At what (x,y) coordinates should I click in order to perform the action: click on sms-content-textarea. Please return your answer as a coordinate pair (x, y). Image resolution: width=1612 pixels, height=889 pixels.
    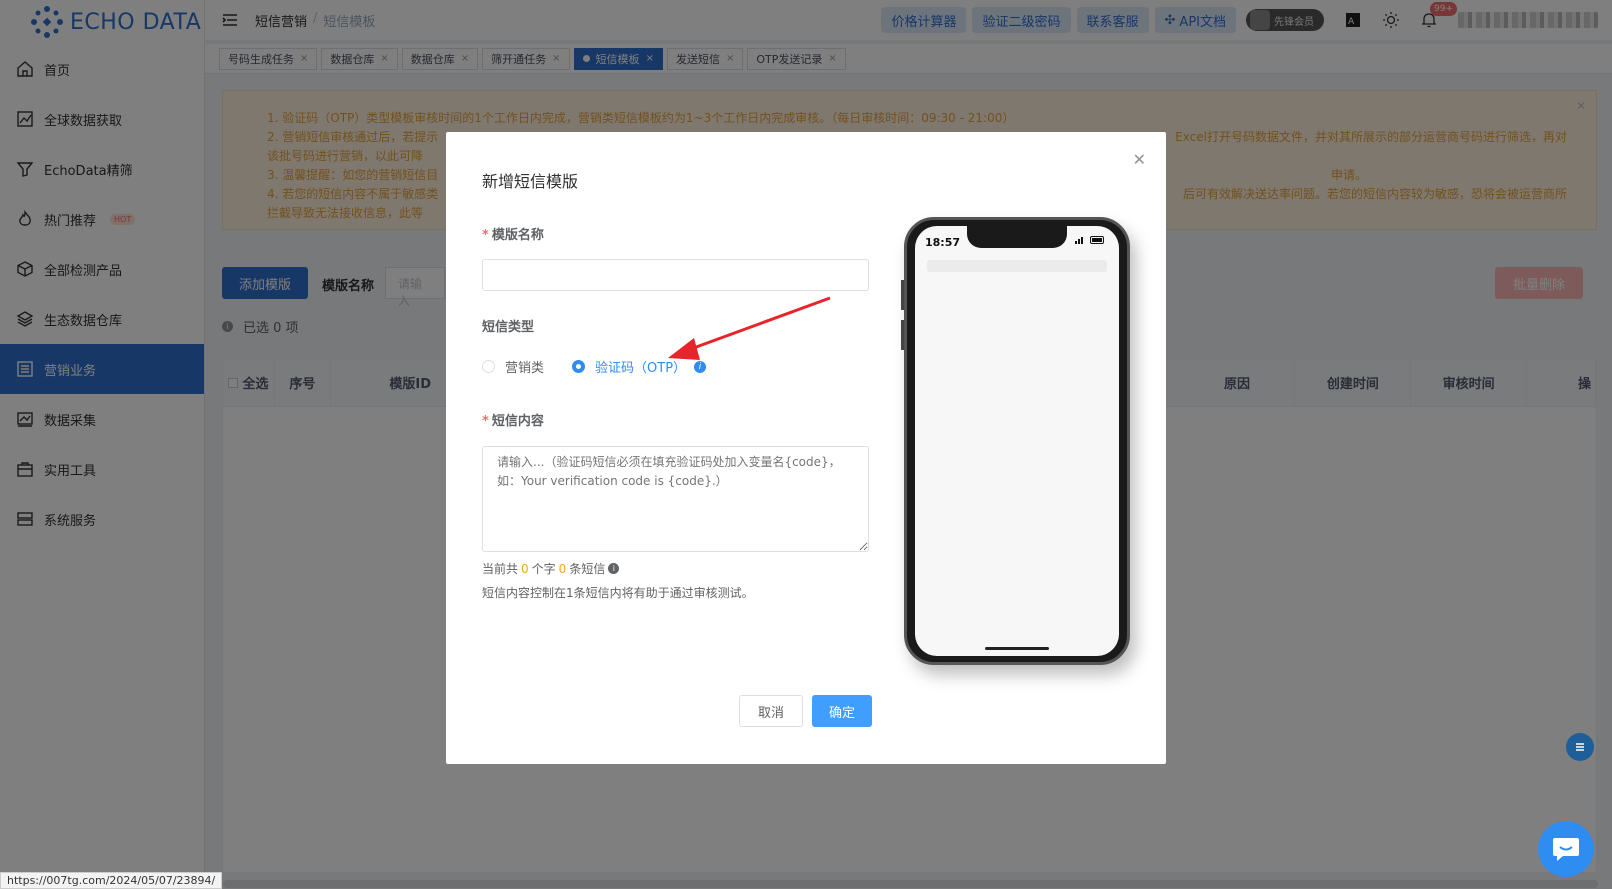
    Looking at the image, I should click on (675, 499).